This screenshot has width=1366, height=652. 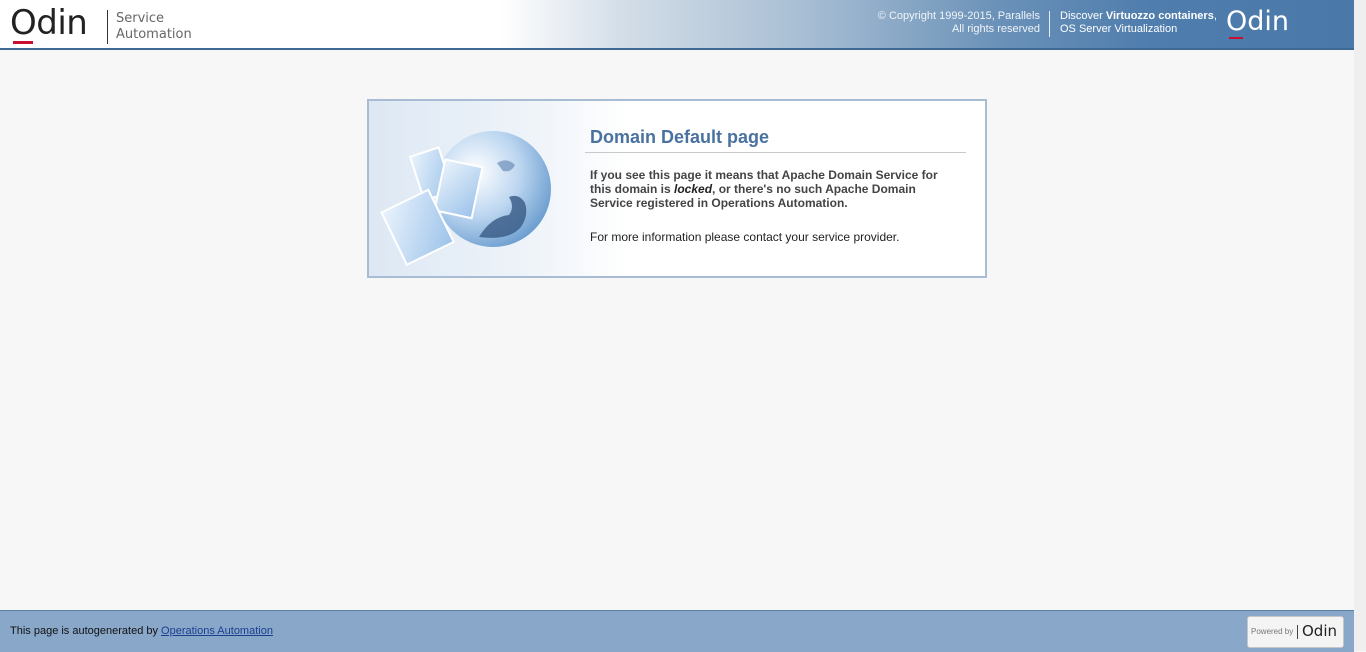 What do you see at coordinates (49, 23) in the screenshot?
I see `logo-wordmark: Odin` at bounding box center [49, 23].